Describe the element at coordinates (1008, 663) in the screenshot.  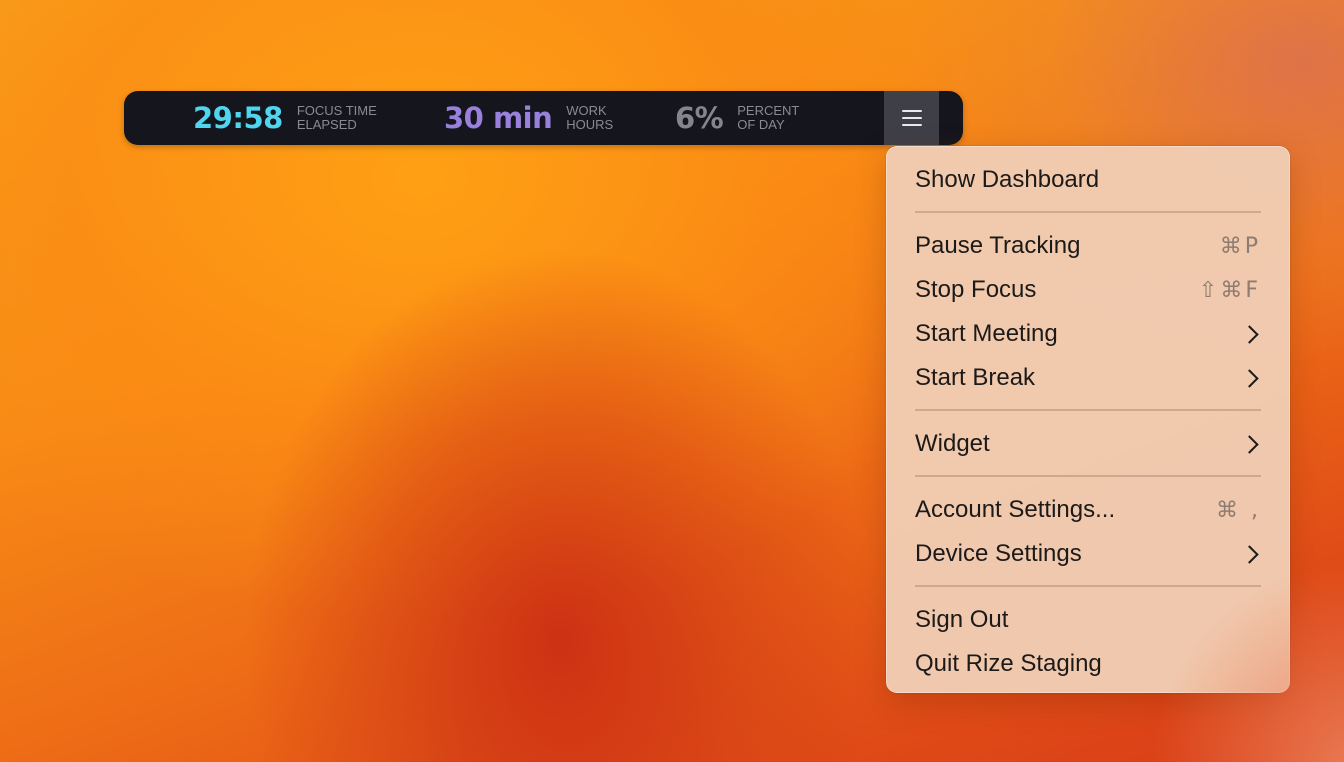
I see `menu-item-label: Quit Rize Staging` at that location.